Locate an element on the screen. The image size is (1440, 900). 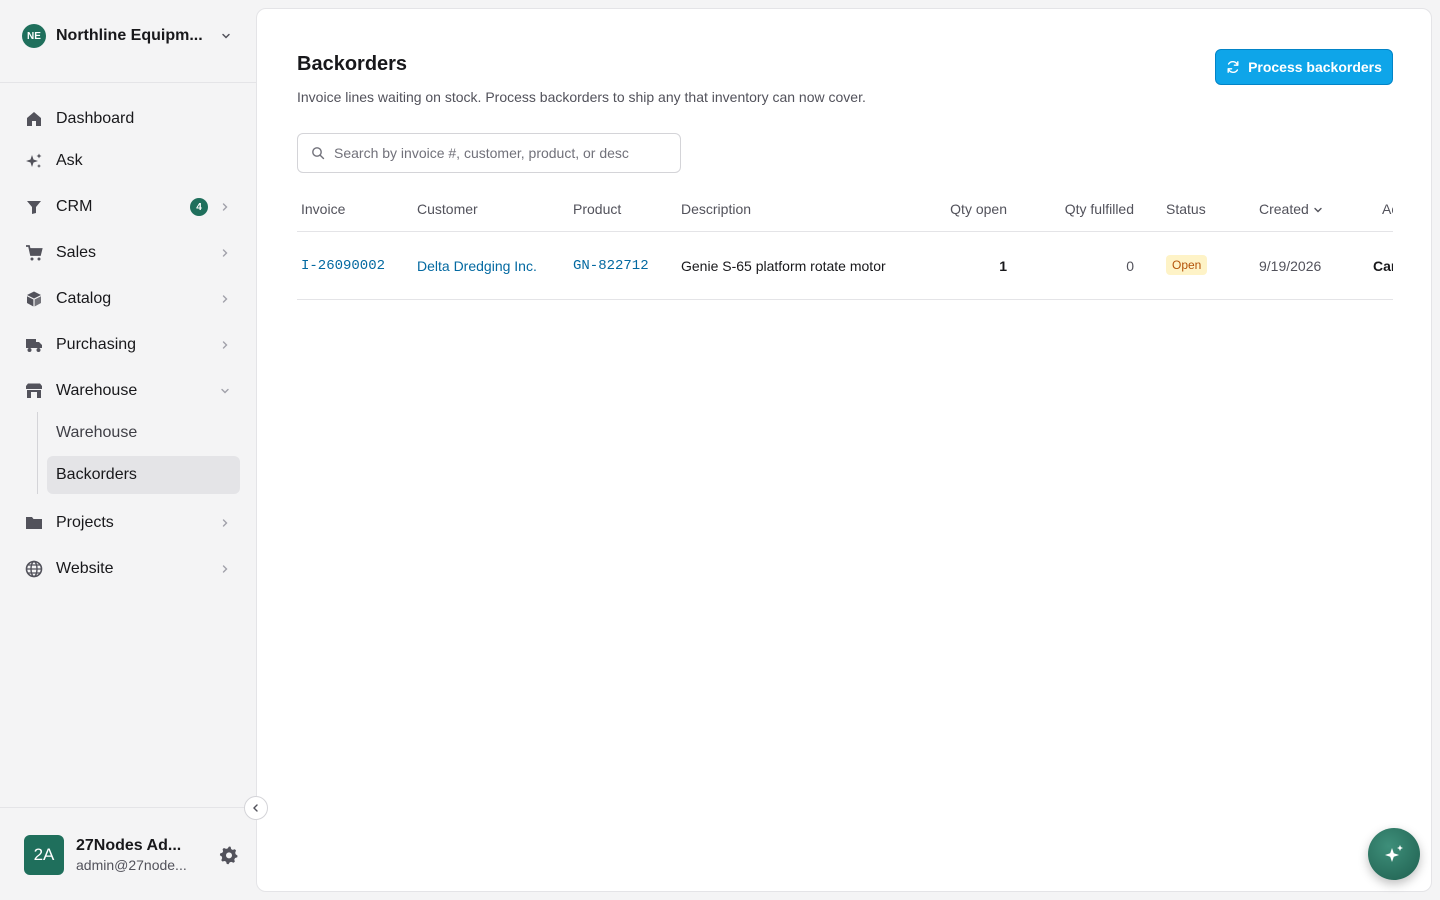
description-cell: Genie S-65 platform rotate motor is located at coordinates (783, 266).